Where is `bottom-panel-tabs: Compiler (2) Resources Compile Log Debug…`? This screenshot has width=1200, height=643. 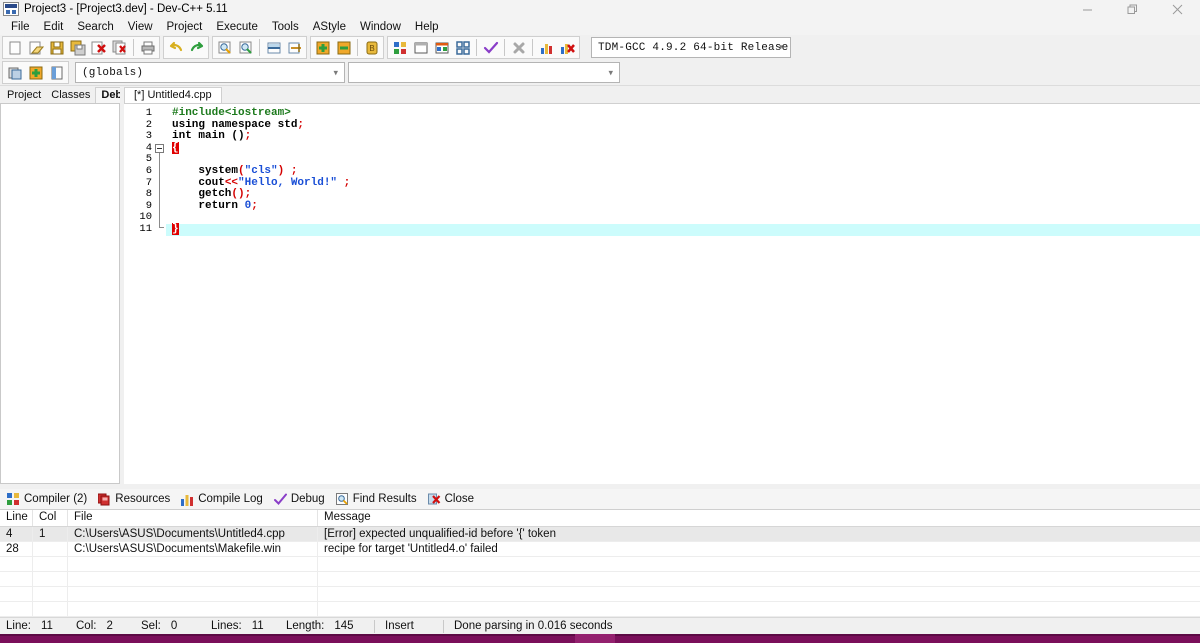 bottom-panel-tabs: Compiler (2) Resources Compile Log Debug… is located at coordinates (600, 499).